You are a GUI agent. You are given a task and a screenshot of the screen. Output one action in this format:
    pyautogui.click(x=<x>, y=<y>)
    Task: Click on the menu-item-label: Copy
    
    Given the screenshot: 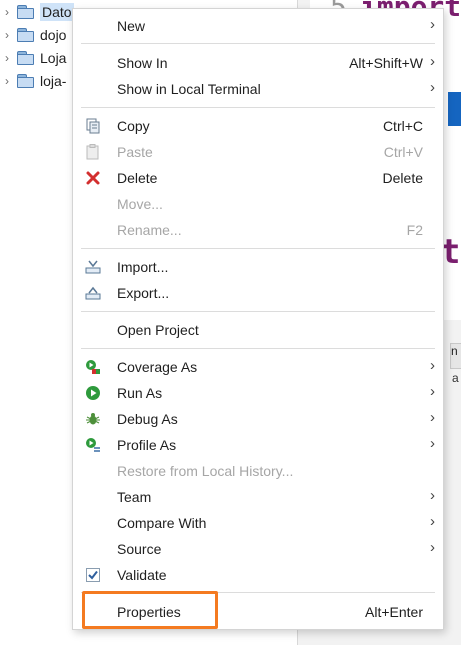 What is the action you would take?
    pyautogui.click(x=133, y=126)
    